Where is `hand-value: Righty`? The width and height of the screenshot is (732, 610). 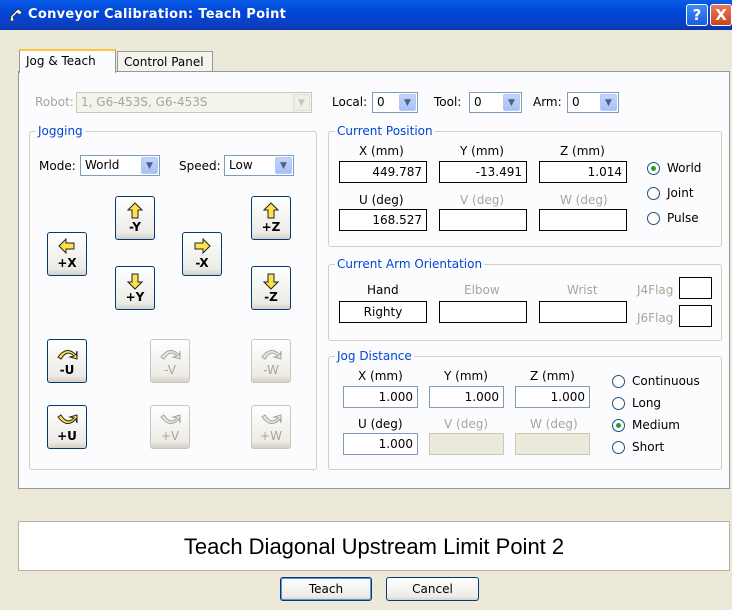 hand-value: Righty is located at coordinates (383, 312).